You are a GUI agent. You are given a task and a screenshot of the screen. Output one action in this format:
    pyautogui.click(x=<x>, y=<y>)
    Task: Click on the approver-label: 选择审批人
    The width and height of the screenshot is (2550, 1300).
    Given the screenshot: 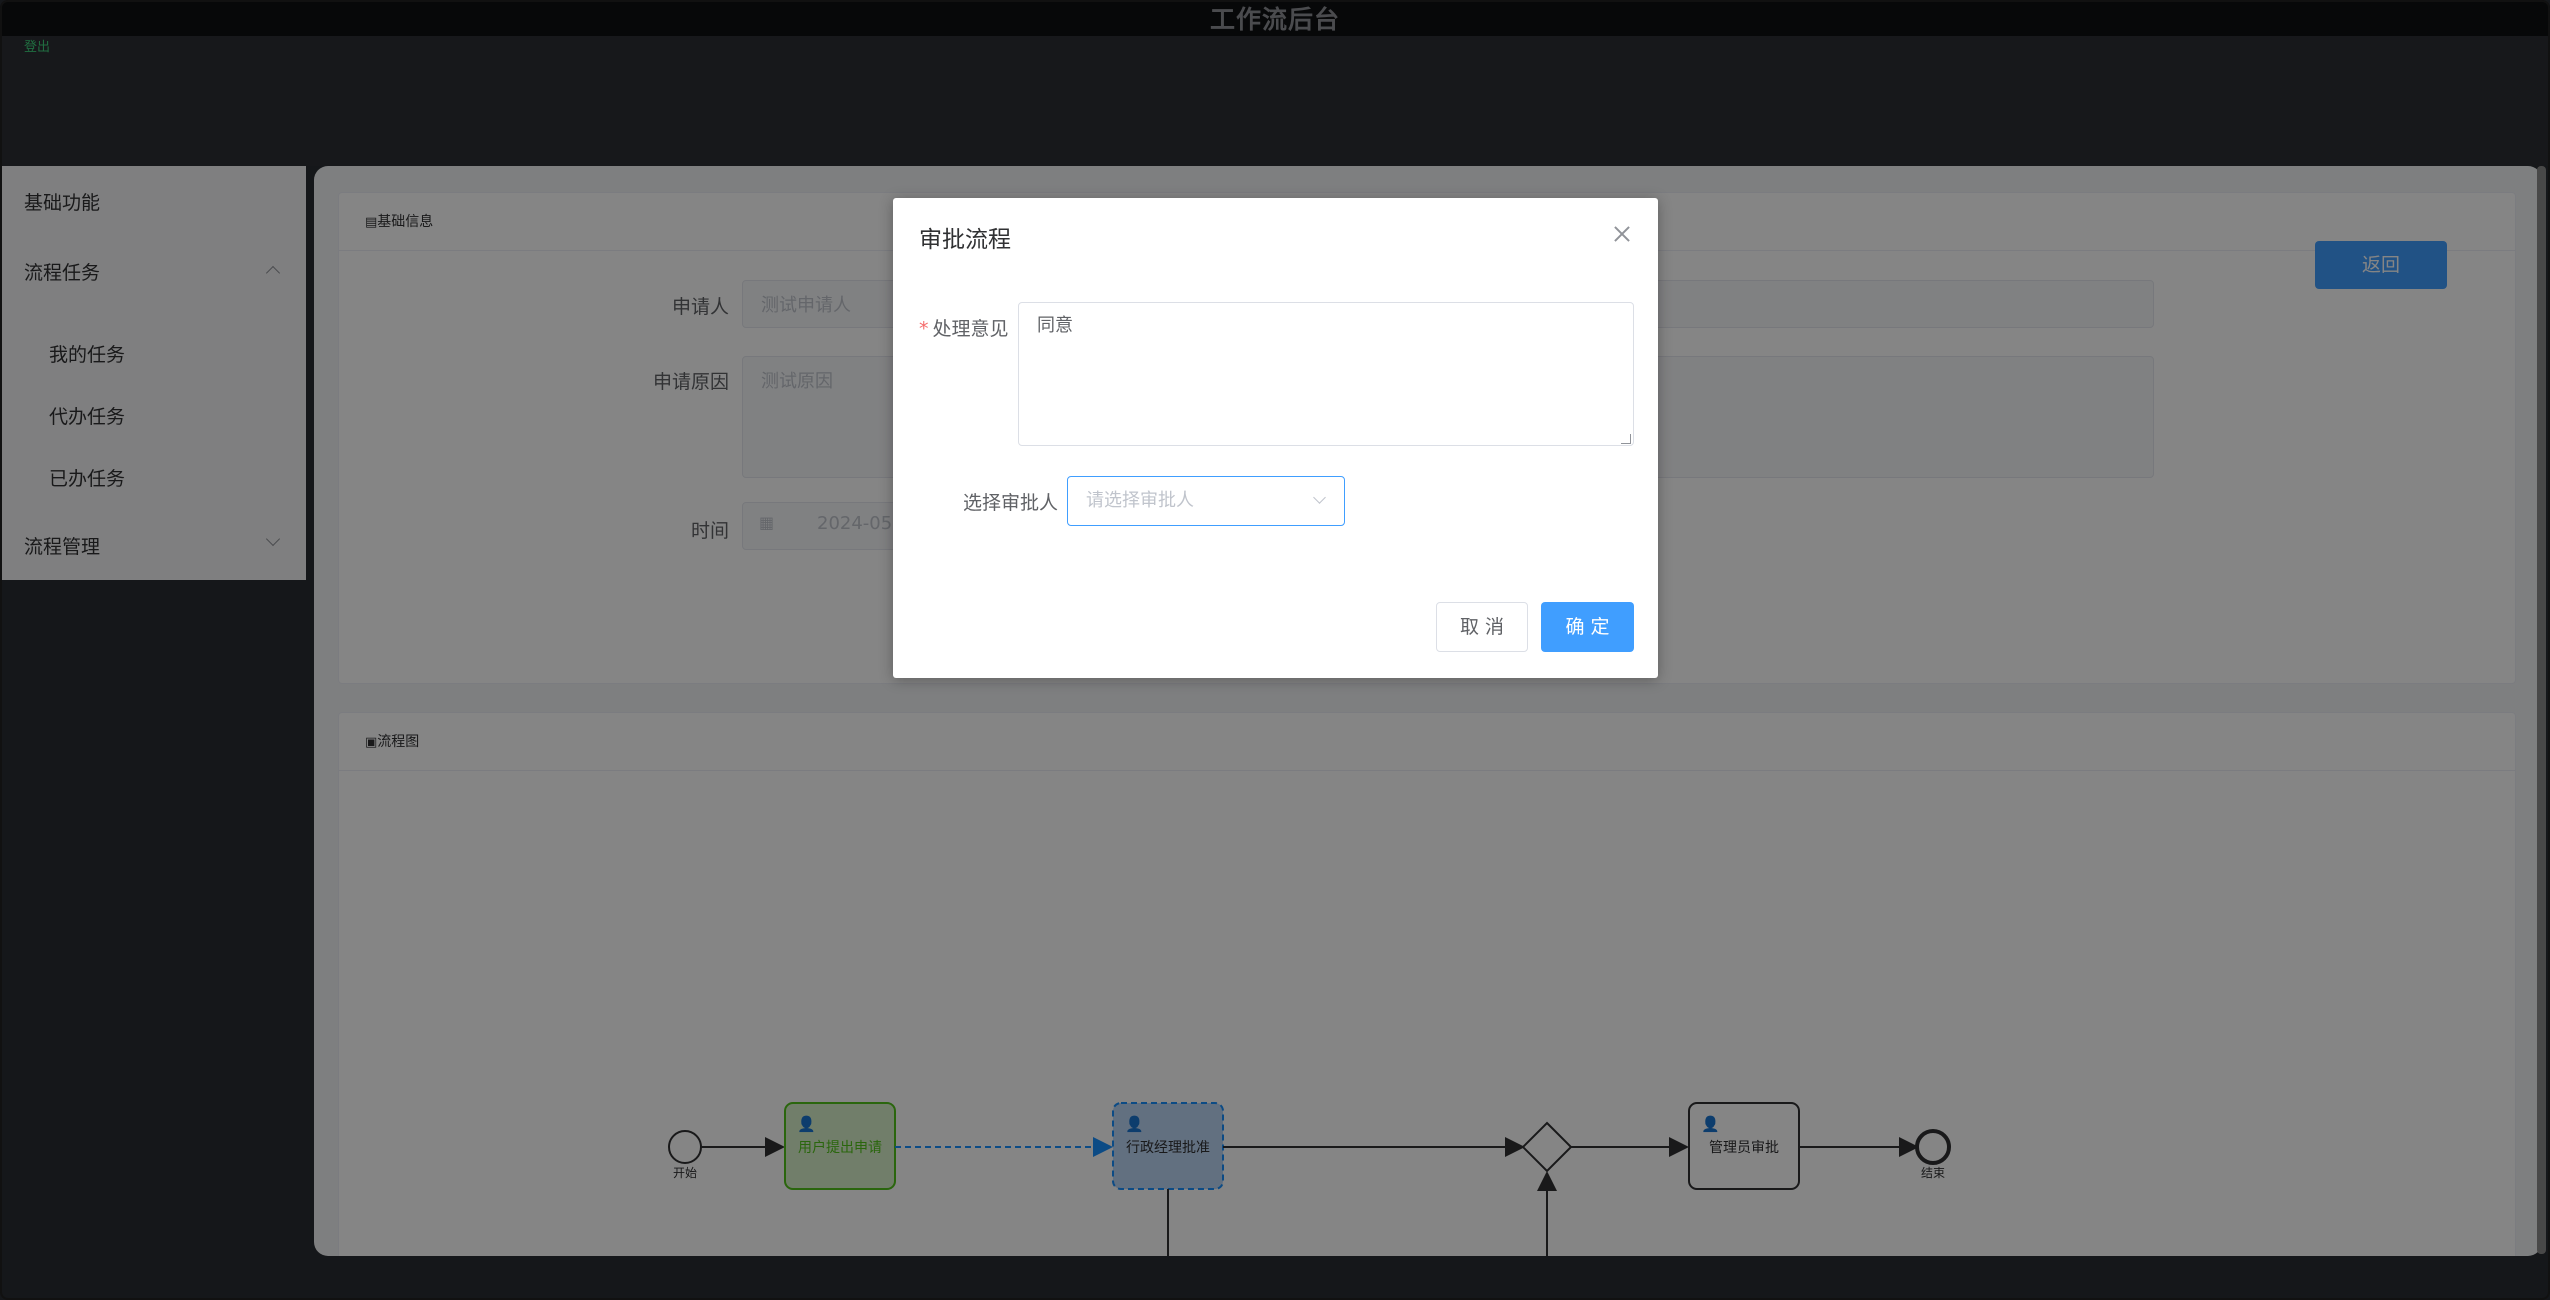 What is the action you would take?
    pyautogui.click(x=1011, y=503)
    